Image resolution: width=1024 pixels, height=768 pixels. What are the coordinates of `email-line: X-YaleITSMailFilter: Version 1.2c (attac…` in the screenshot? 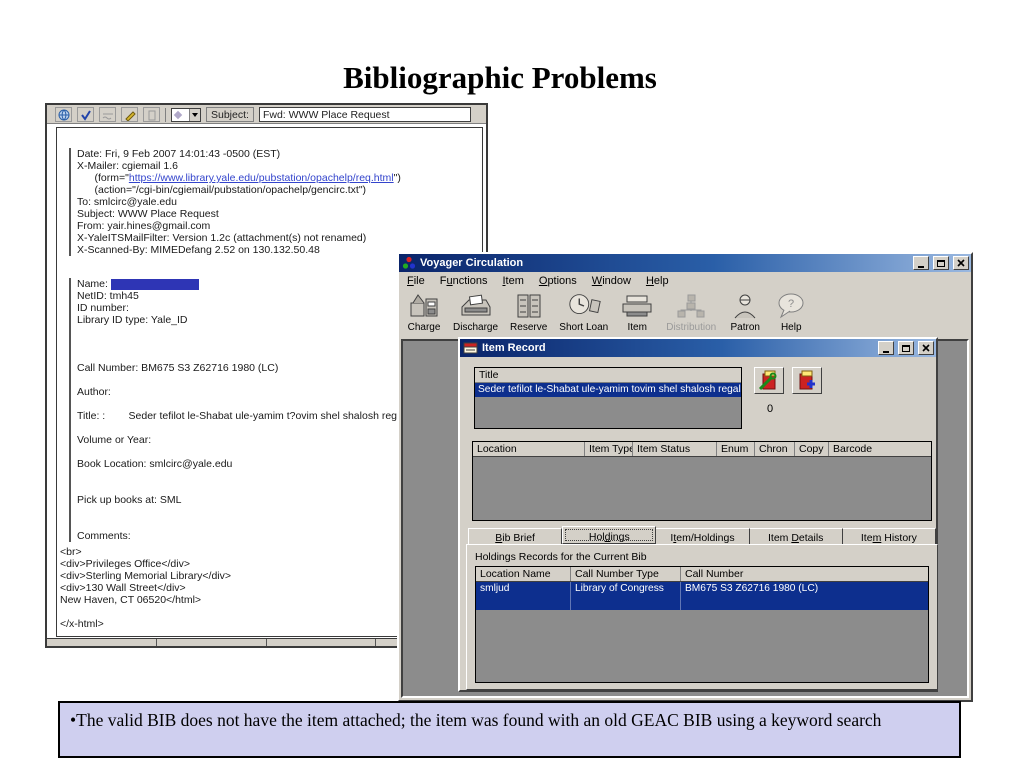 It's located at (222, 238).